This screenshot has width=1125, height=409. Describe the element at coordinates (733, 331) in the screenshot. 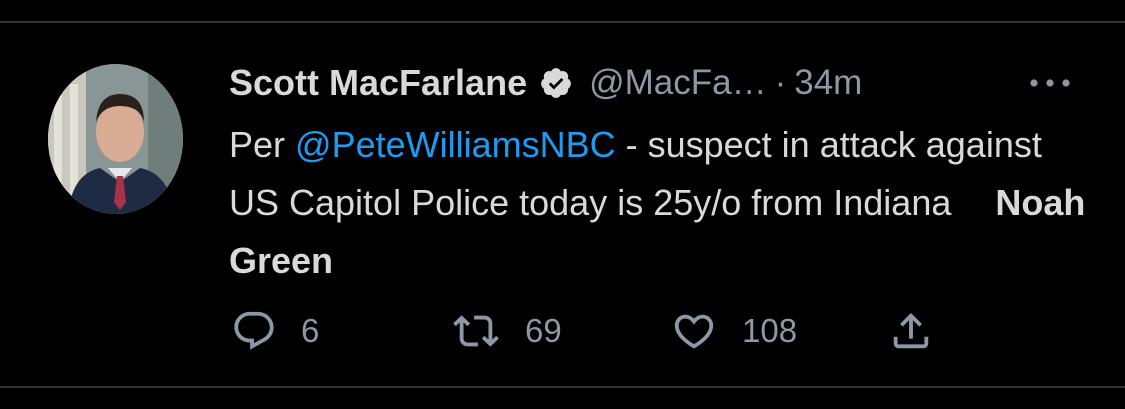

I see `like-button: 108` at that location.